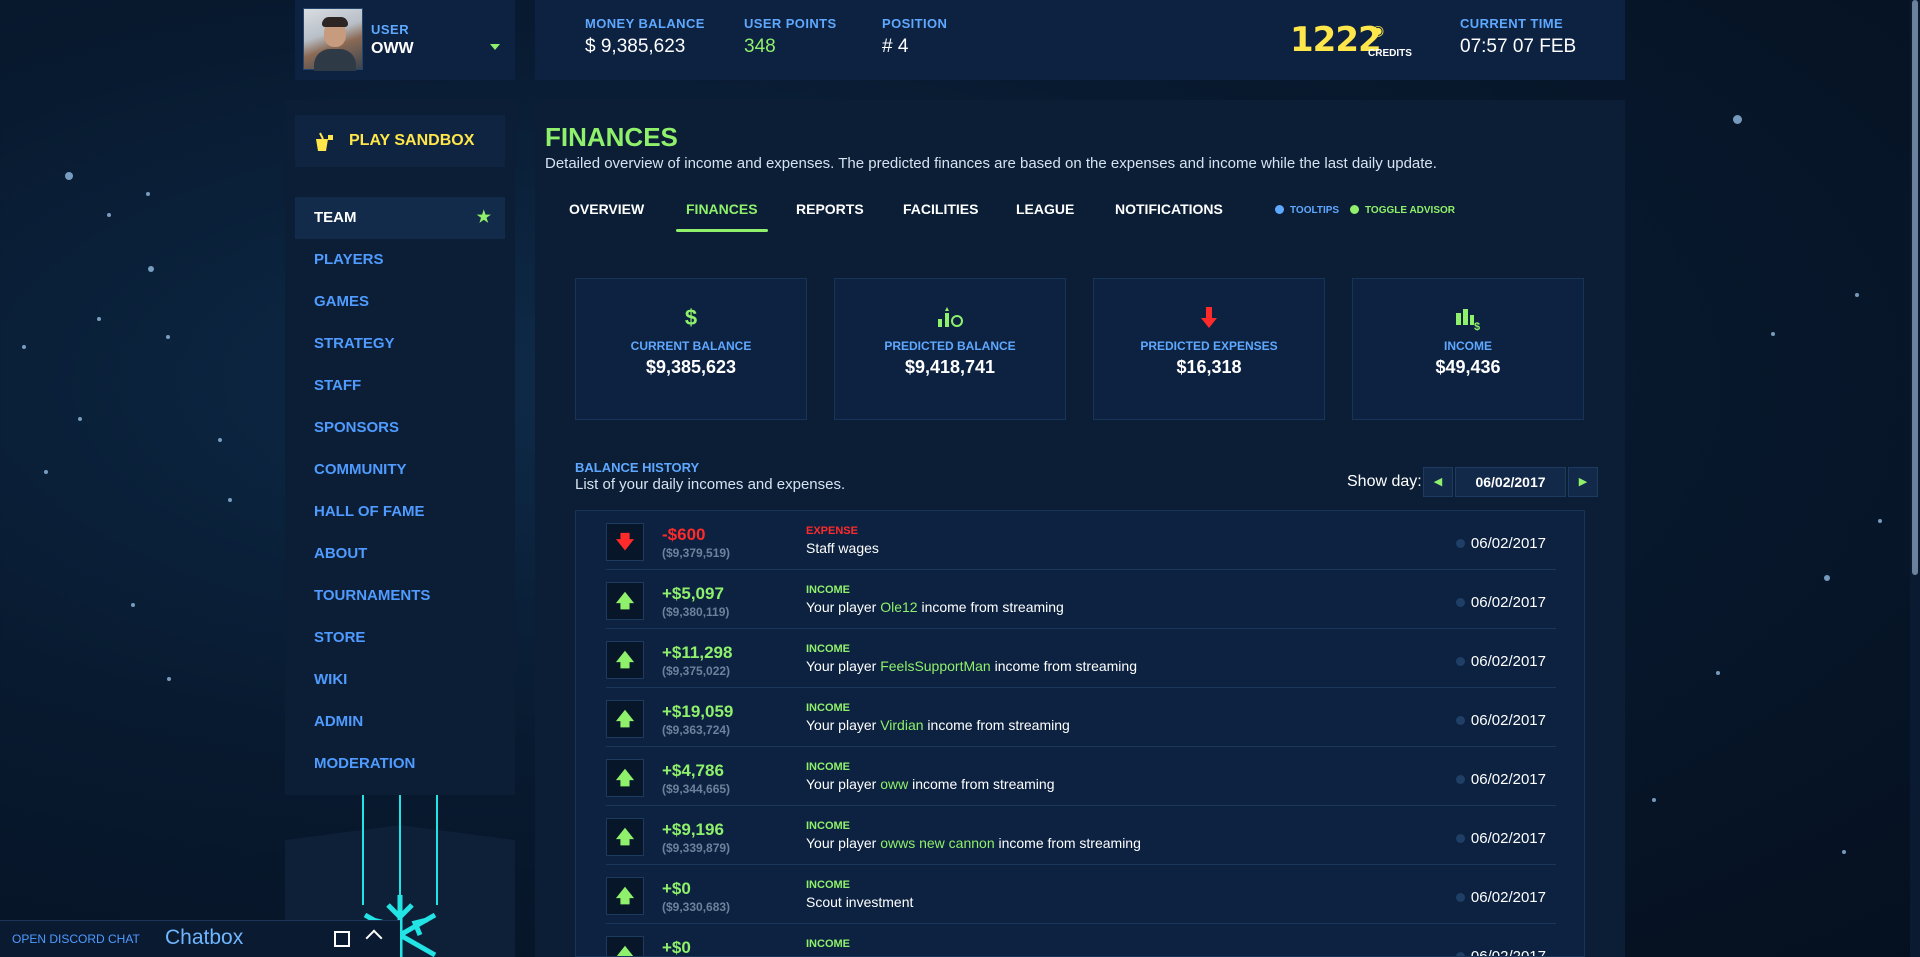 This screenshot has height=957, width=1920. I want to click on star-icon: ★, so click(484, 218).